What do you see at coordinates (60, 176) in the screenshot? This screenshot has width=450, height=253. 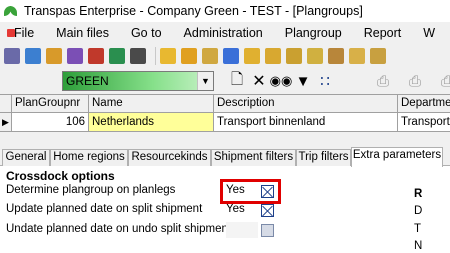 I see `crossdock-options-title: Crossdock options` at bounding box center [60, 176].